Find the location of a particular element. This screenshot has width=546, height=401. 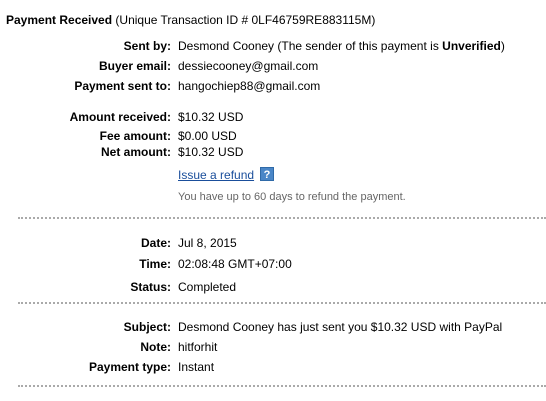

note-label: Note: is located at coordinates (155, 347).